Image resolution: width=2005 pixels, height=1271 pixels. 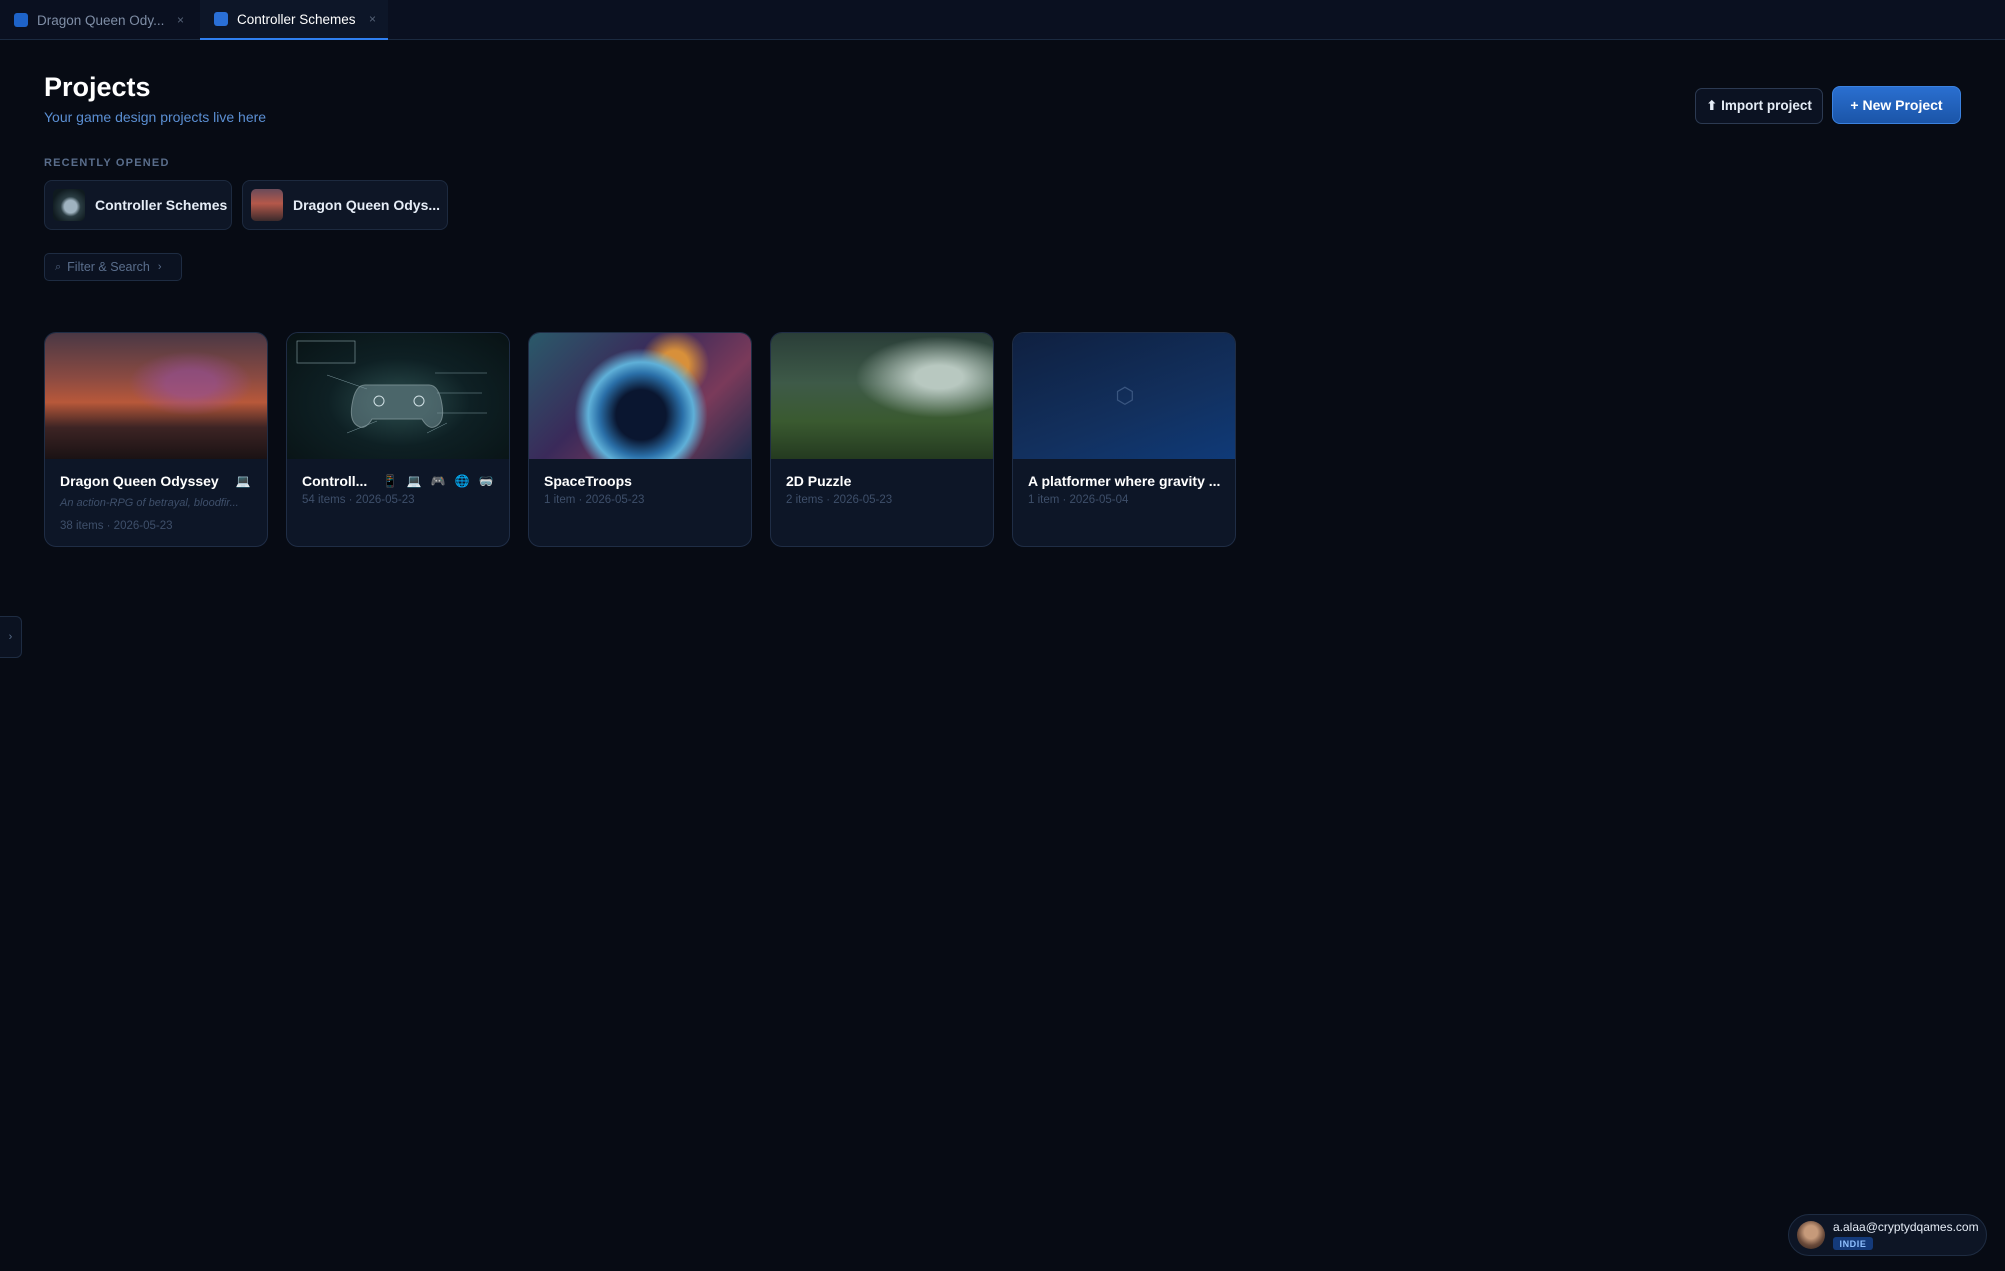 What do you see at coordinates (588, 481) in the screenshot?
I see `project-title: SpaceTroops` at bounding box center [588, 481].